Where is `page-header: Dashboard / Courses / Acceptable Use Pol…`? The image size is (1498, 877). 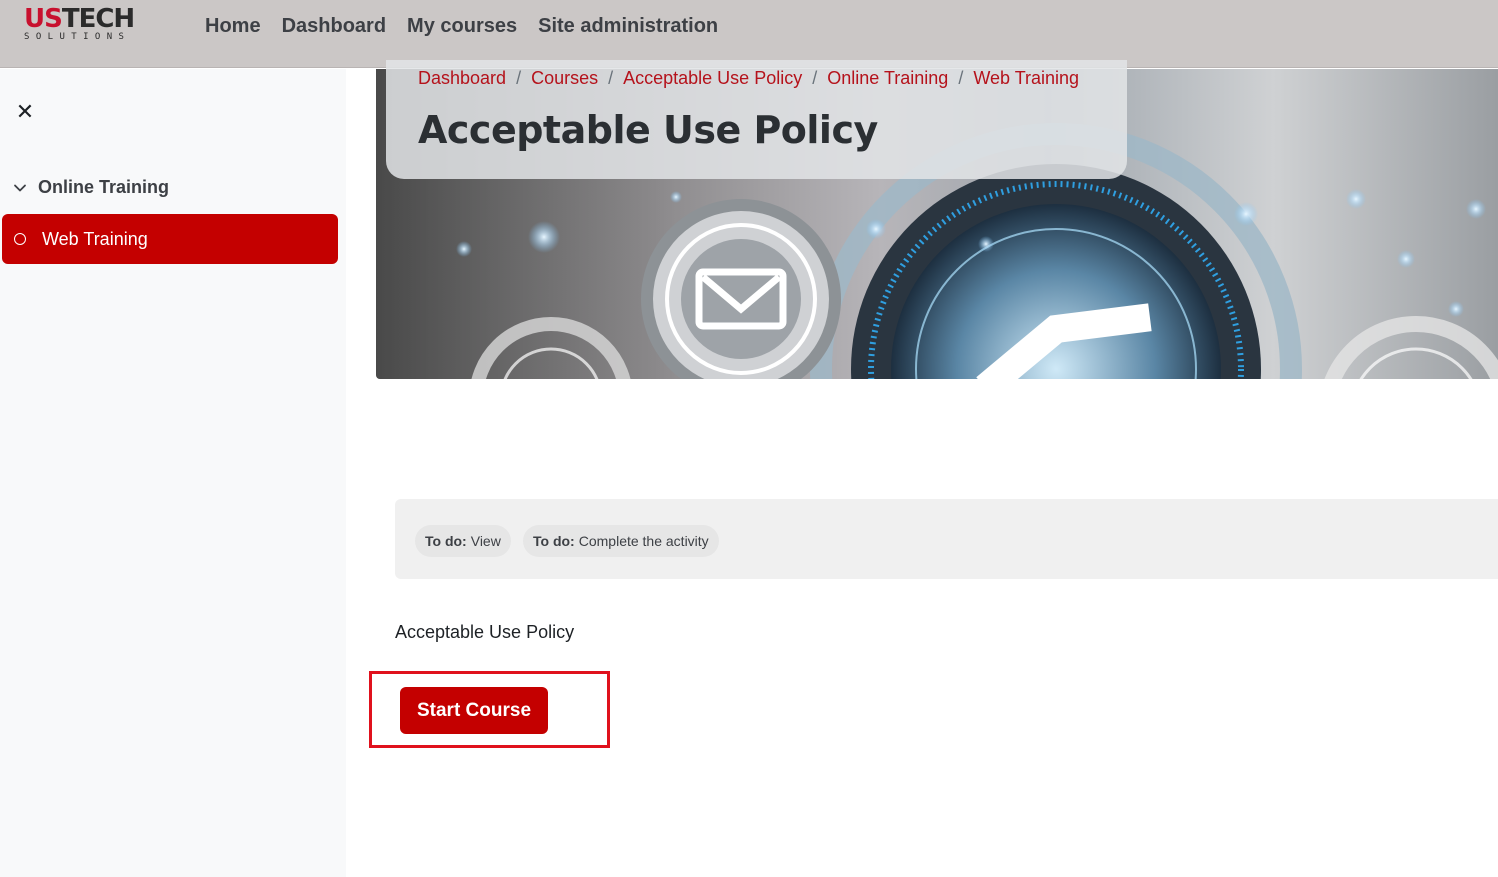 page-header: Dashboard / Courses / Acceptable Use Pol… is located at coordinates (756, 119).